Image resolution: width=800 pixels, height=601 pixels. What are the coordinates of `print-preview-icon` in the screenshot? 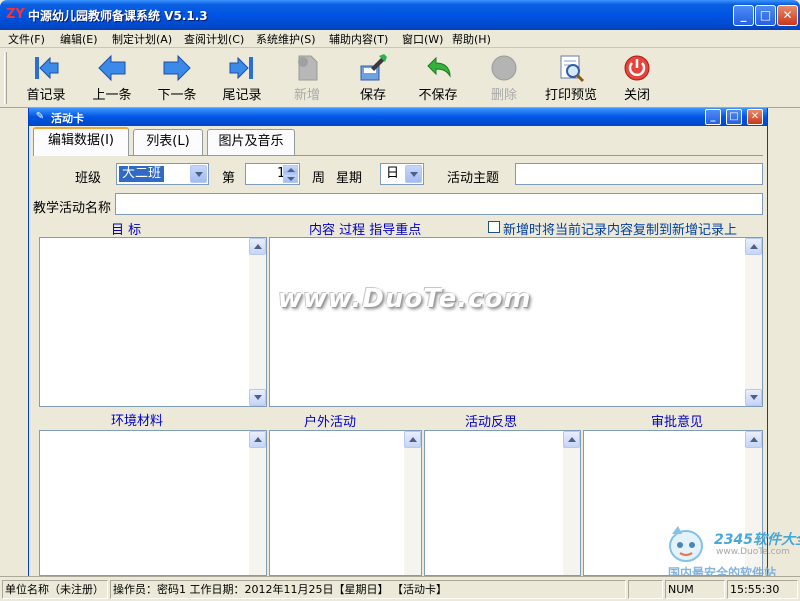 It's located at (572, 69).